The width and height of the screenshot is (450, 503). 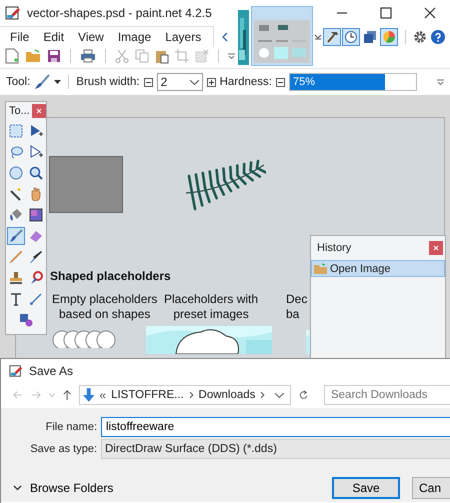 I want to click on browse-folders-button: Browse Folders, so click(x=63, y=488).